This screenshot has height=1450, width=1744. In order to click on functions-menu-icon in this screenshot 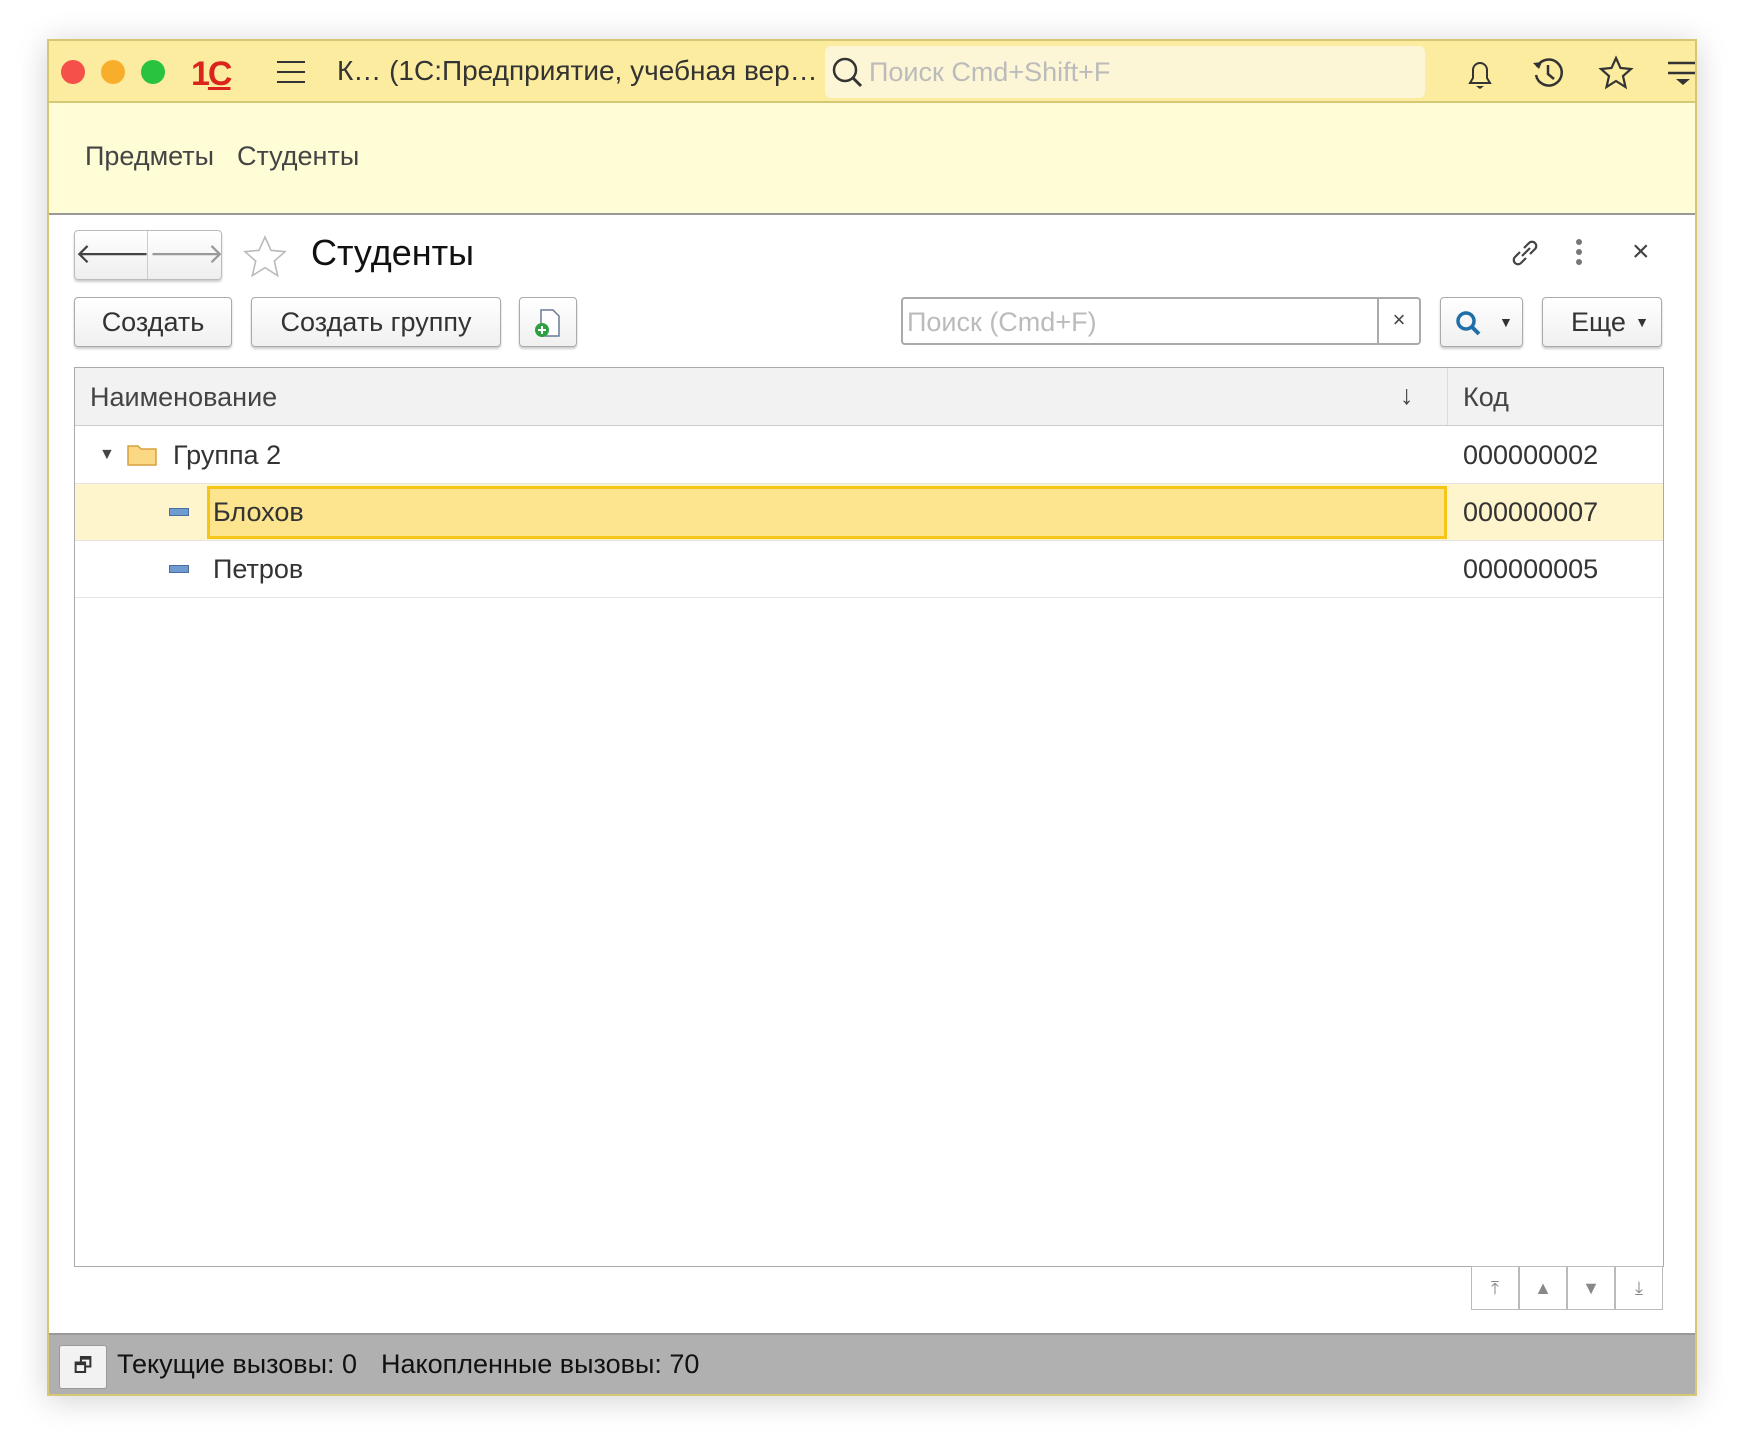, I will do `click(1681, 73)`.